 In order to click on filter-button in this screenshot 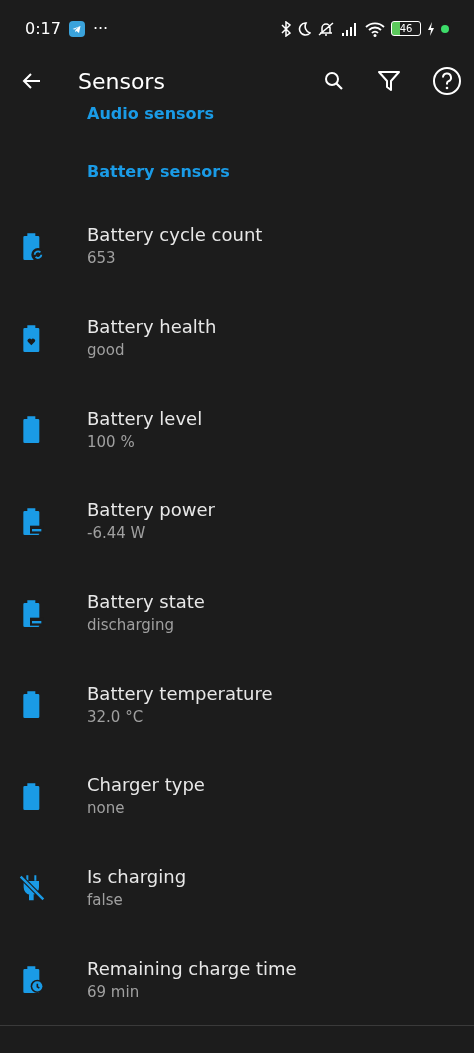, I will do `click(389, 81)`.